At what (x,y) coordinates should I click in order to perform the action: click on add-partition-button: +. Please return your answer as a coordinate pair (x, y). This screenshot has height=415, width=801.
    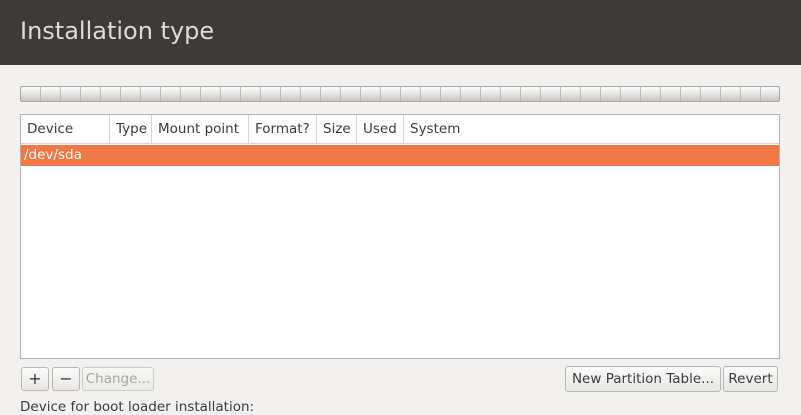
    Looking at the image, I should click on (35, 379).